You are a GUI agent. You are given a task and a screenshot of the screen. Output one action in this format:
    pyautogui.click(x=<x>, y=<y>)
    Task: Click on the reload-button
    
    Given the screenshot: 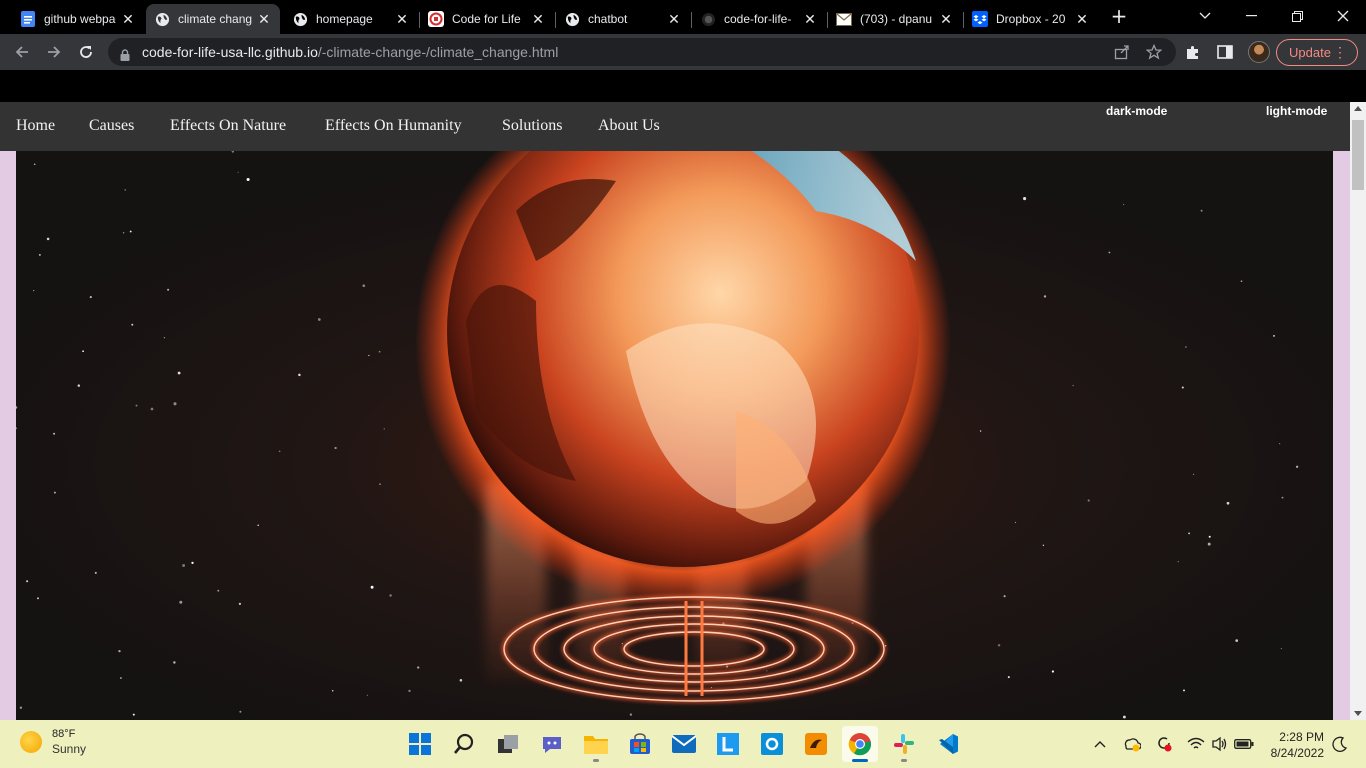 What is the action you would take?
    pyautogui.click(x=86, y=52)
    